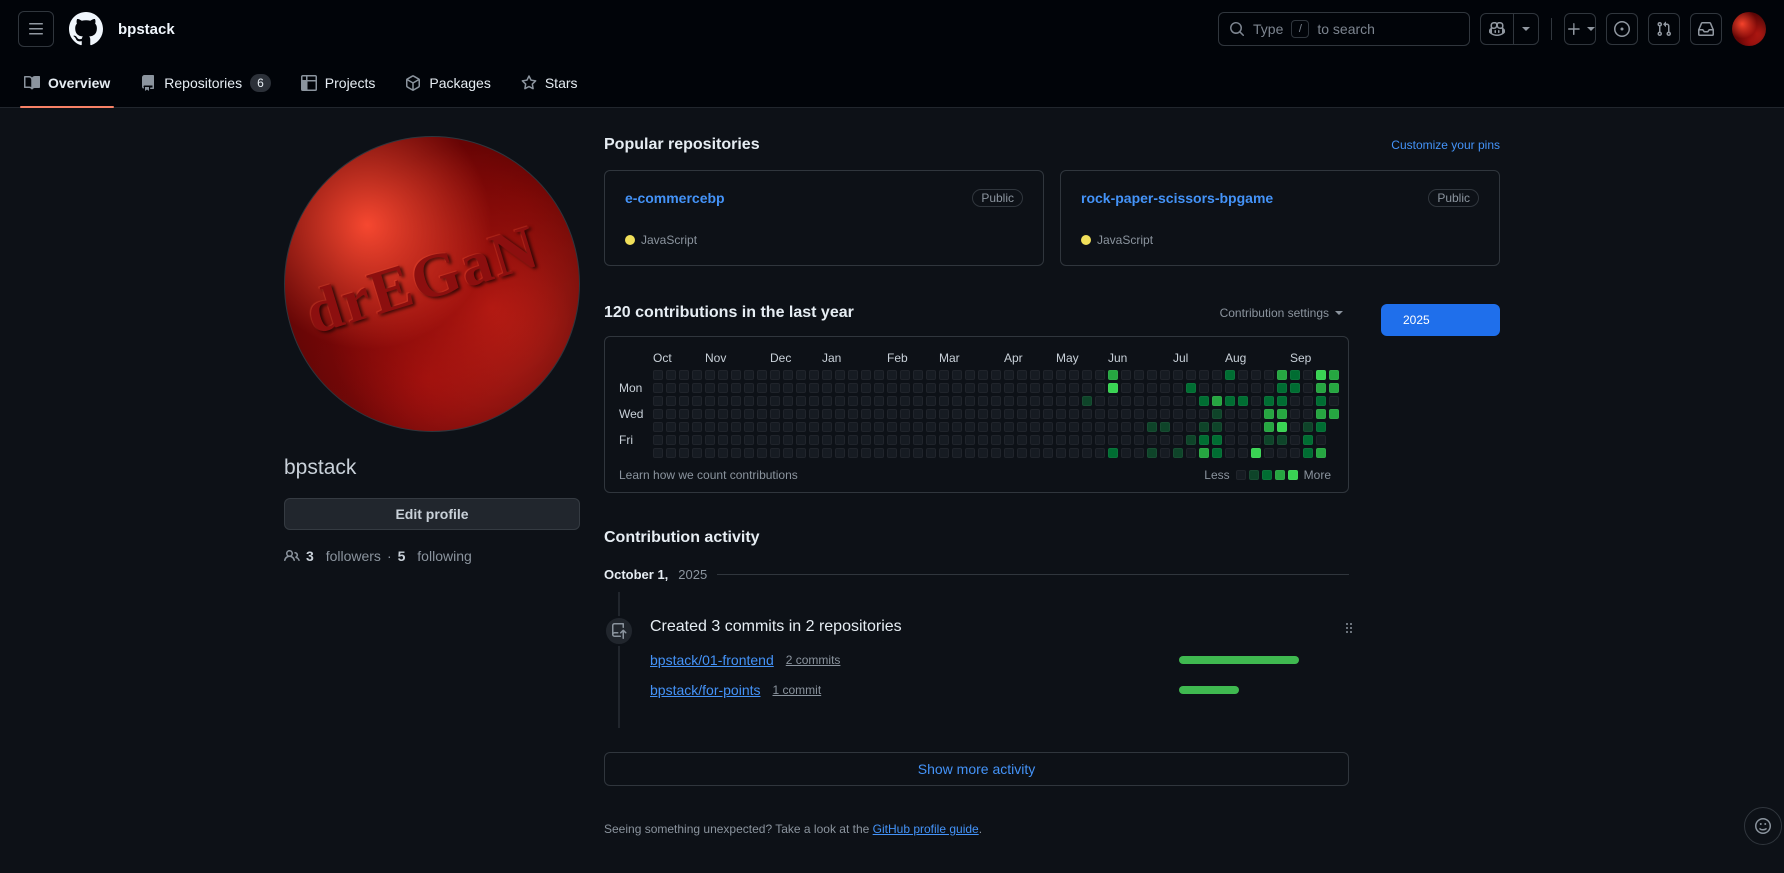 The height and width of the screenshot is (873, 1784). Describe the element at coordinates (797, 690) in the screenshot. I see `commit-count-link: 1 commit` at that location.